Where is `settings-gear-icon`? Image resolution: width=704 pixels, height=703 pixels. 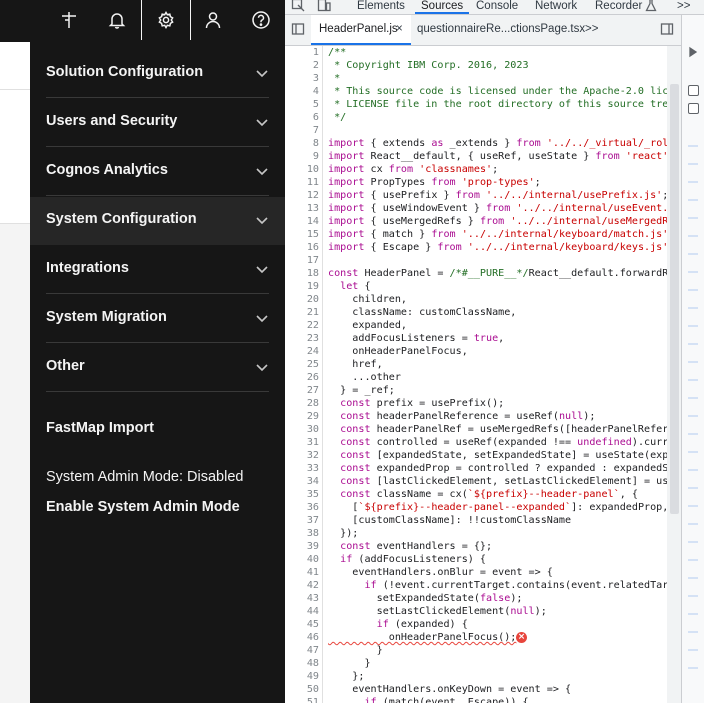
settings-gear-icon is located at coordinates (166, 20).